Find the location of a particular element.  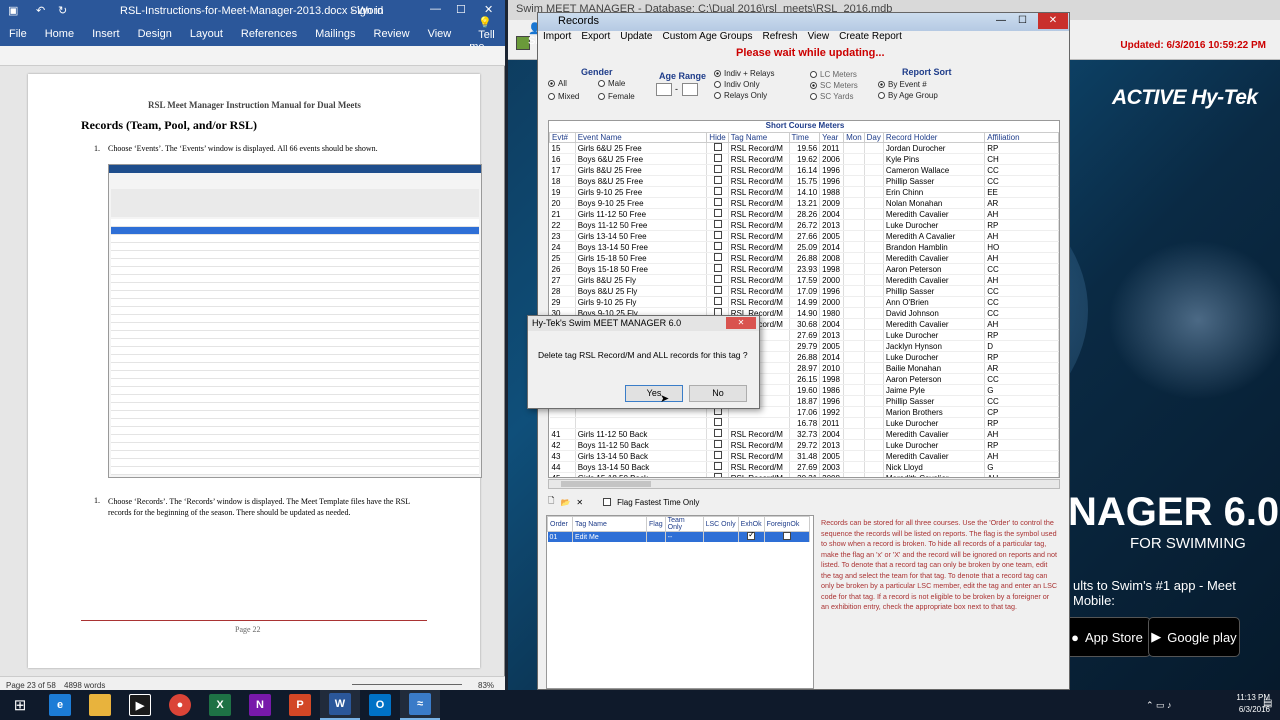

col-mon: Mon is located at coordinates (854, 137).